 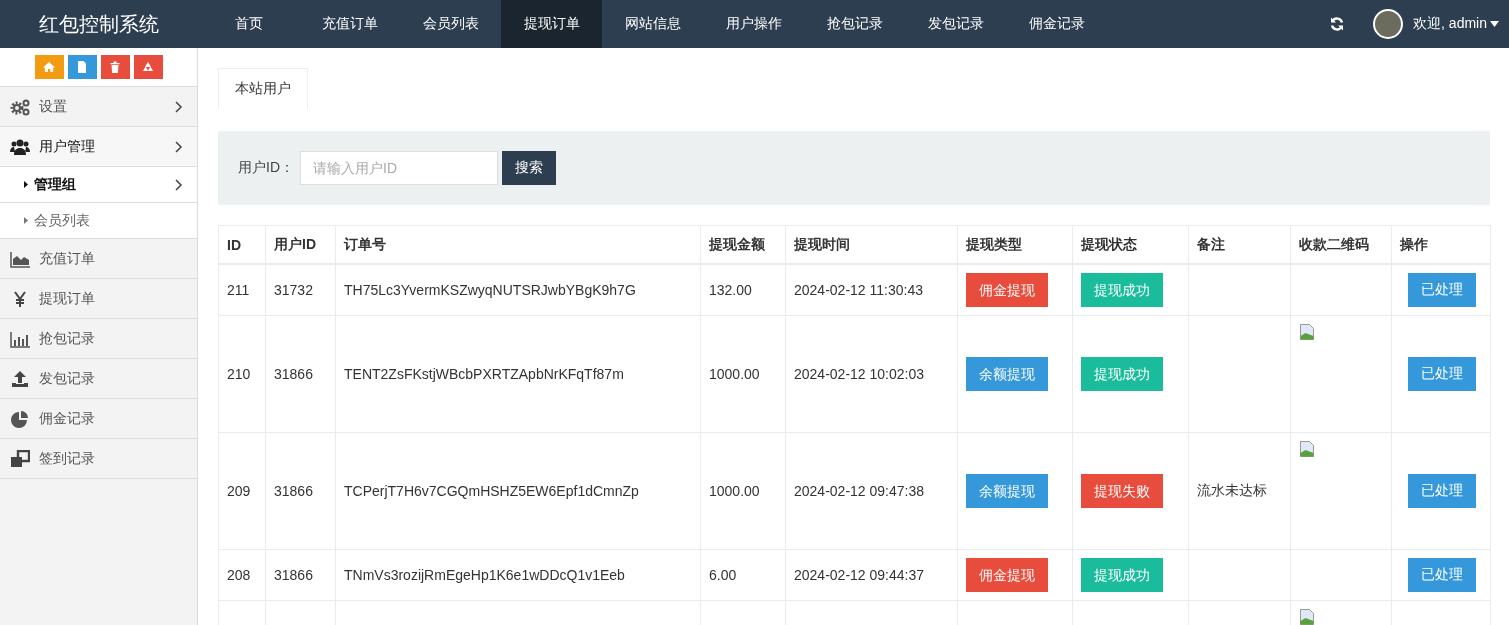 What do you see at coordinates (20, 258) in the screenshot?
I see `area-chart-icon` at bounding box center [20, 258].